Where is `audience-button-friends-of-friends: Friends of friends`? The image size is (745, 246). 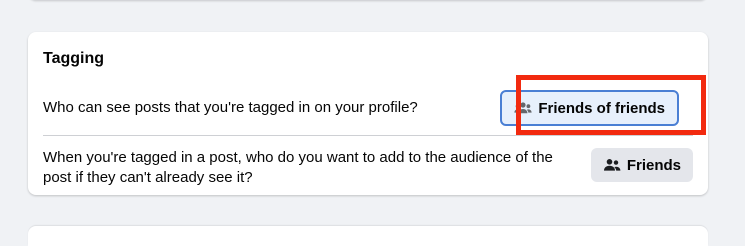 audience-button-friends-of-friends: Friends of friends is located at coordinates (589, 108).